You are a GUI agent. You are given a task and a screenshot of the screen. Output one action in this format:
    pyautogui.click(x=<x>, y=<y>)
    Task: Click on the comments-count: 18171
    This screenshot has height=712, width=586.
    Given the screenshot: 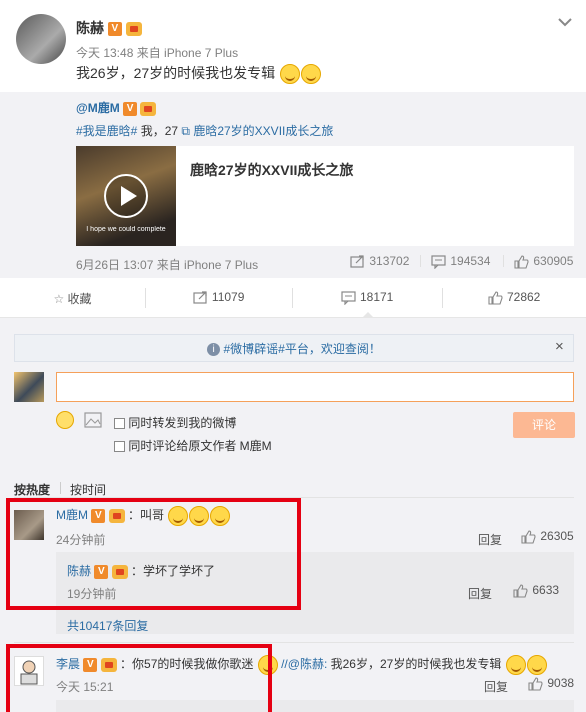 What is the action you would take?
    pyautogui.click(x=376, y=297)
    